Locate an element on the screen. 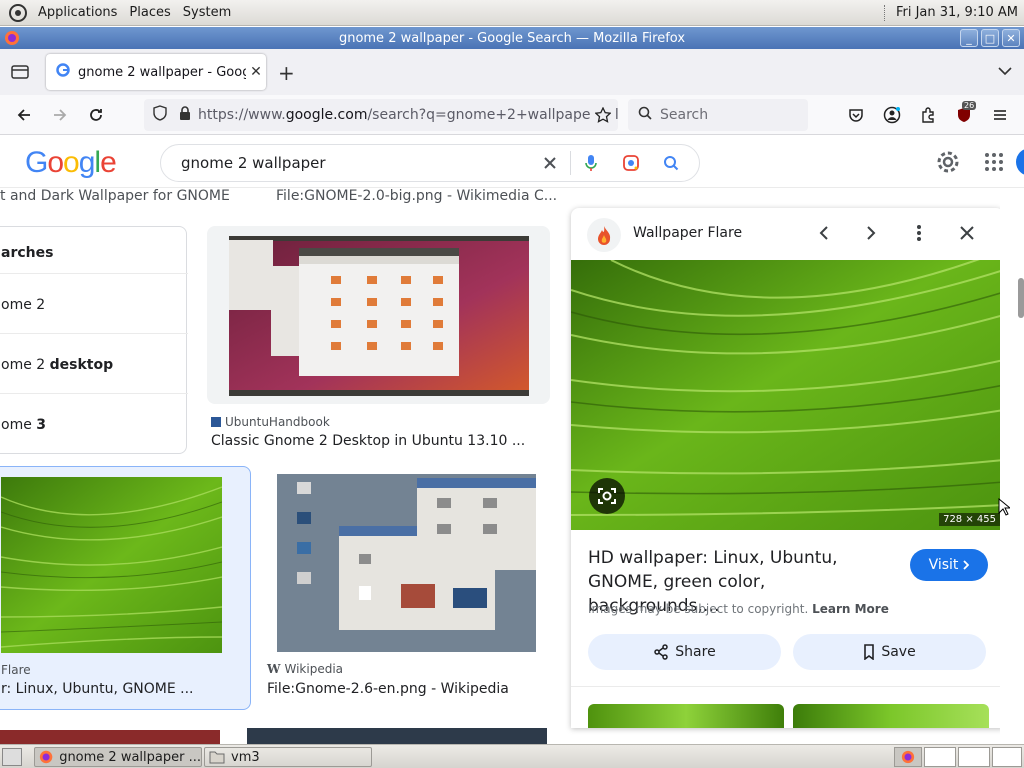 Image resolution: width=1024 pixels, height=768 pixels. next-chevron-icon is located at coordinates (871, 233).